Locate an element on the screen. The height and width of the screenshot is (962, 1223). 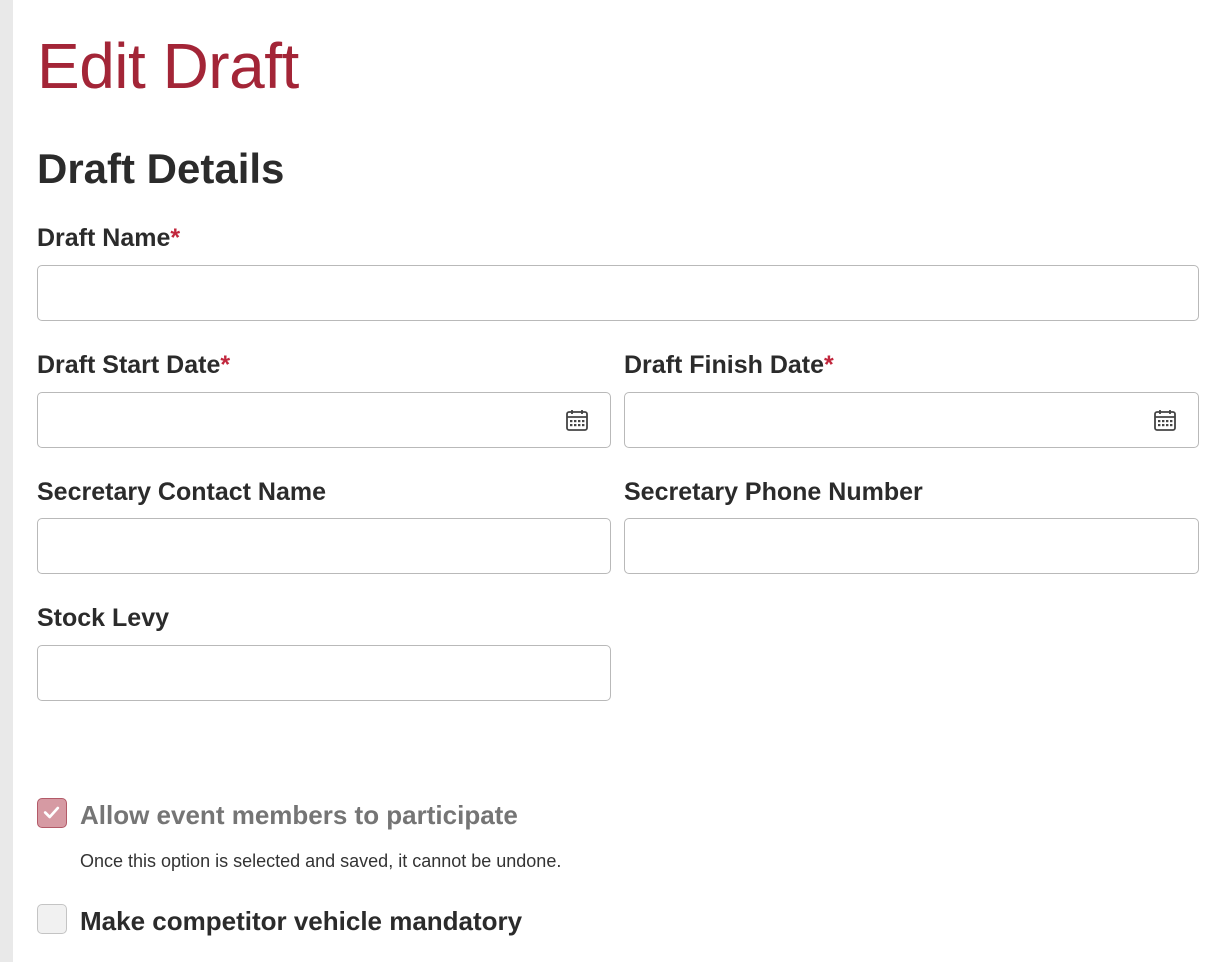
secretary-phone-input is located at coordinates (911, 546).